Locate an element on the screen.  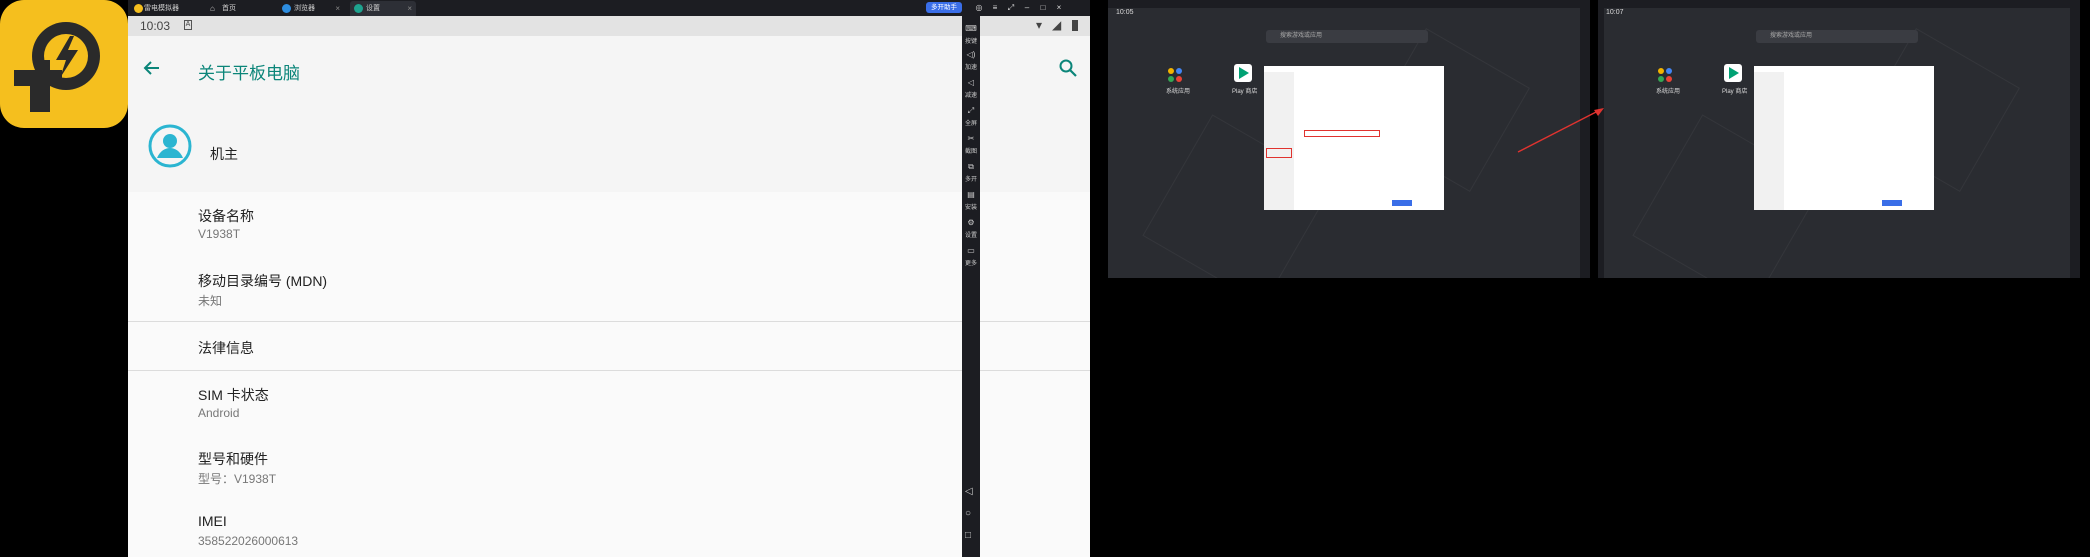
android-status-bar: 10:03 A ▾ ◢ is located at coordinates (609, 26).